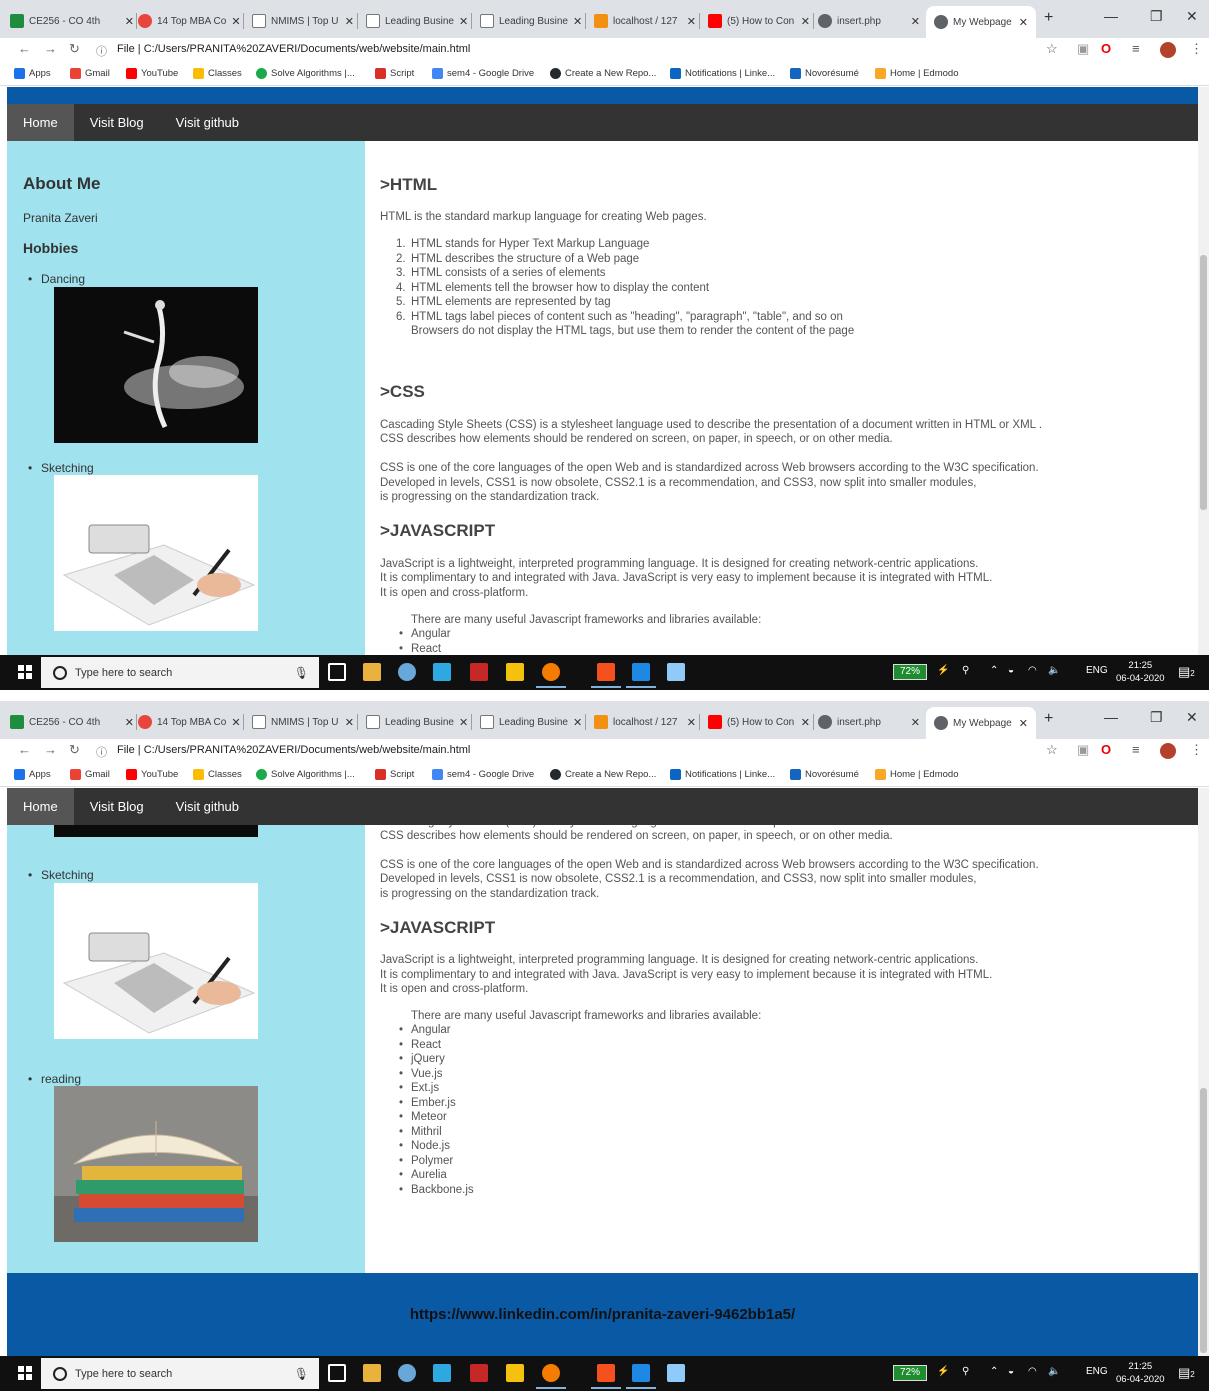 This screenshot has height=1391, width=1209. I want to click on microphone-icon: 🎙, so click(301, 1374).